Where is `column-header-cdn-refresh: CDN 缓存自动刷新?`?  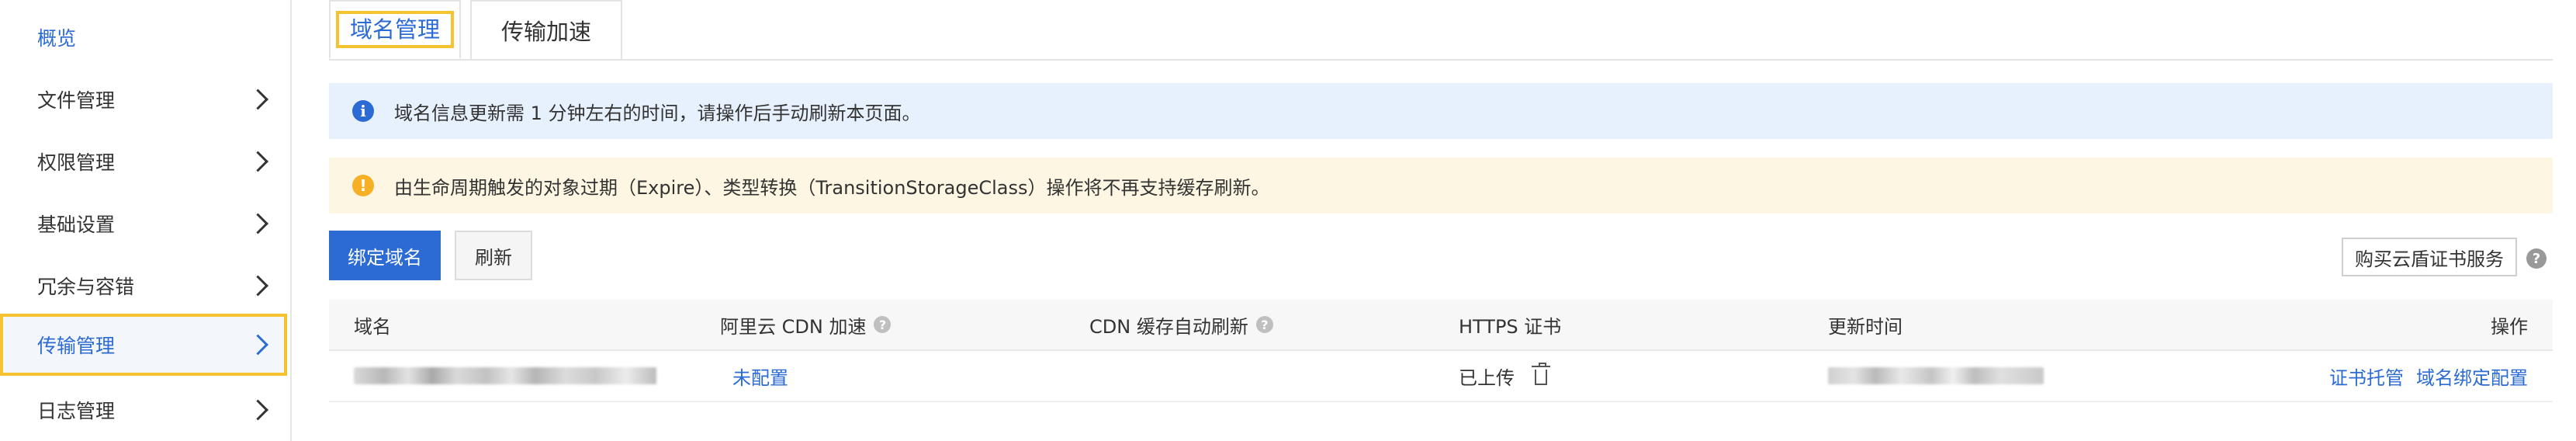
column-header-cdn-refresh: CDN 缓存自动刷新? is located at coordinates (1181, 324).